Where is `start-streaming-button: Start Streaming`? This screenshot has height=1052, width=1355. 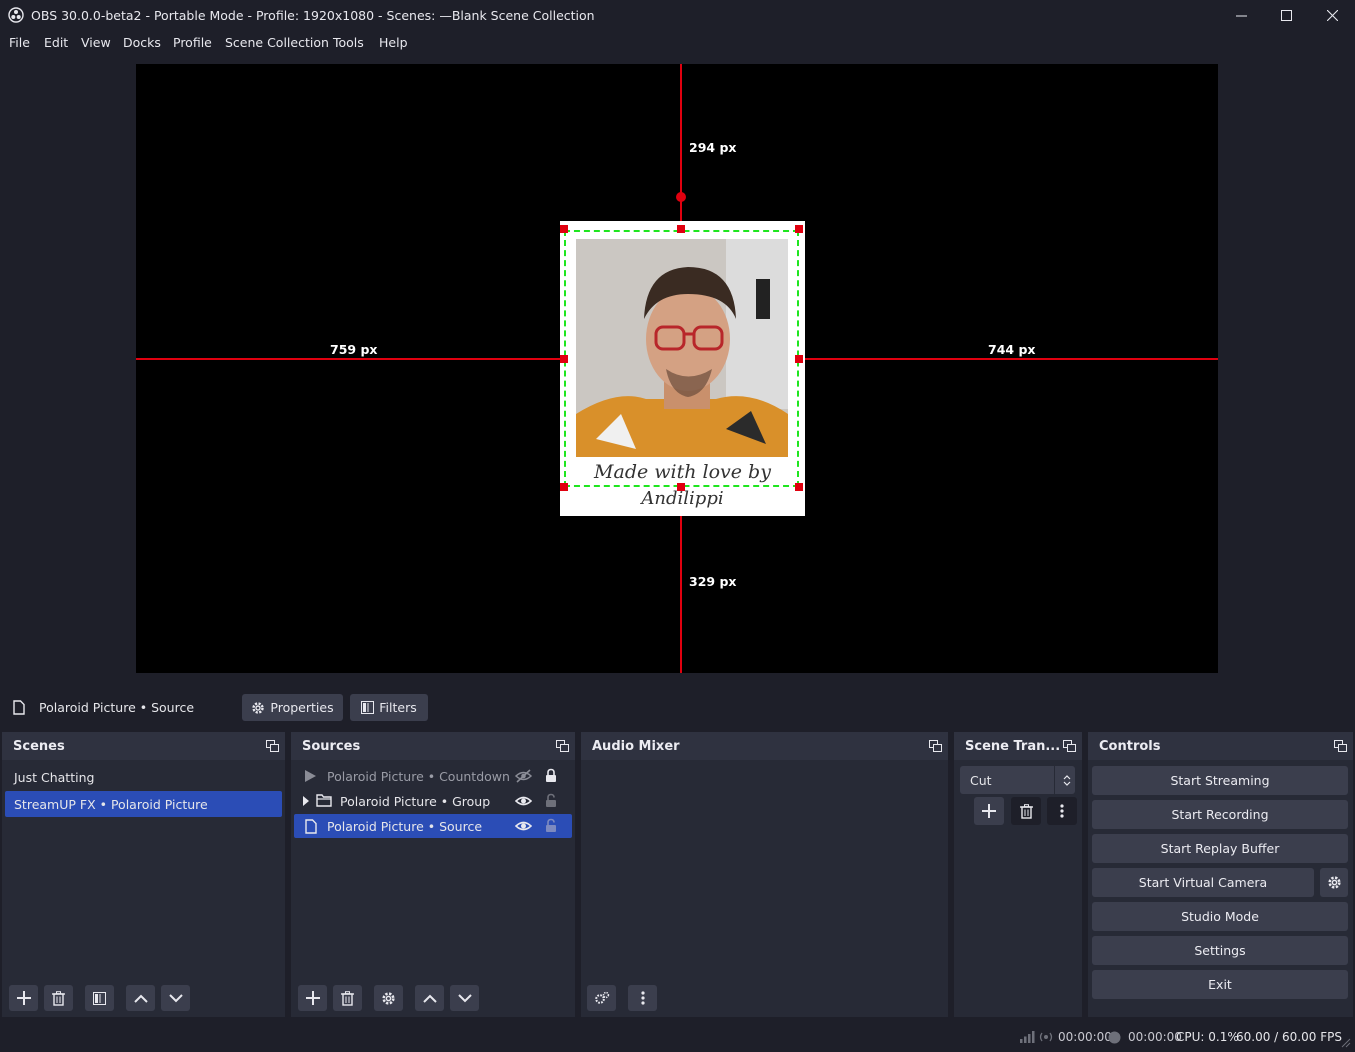 start-streaming-button: Start Streaming is located at coordinates (1220, 780).